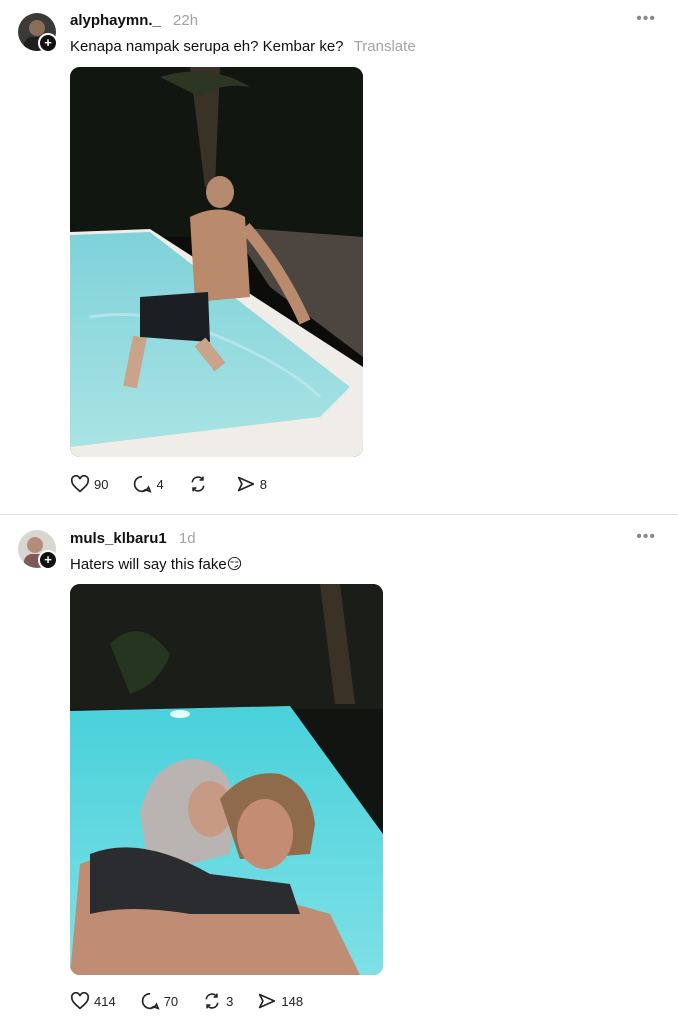 This screenshot has width=678, height=1024. I want to click on share-button: 8, so click(251, 484).